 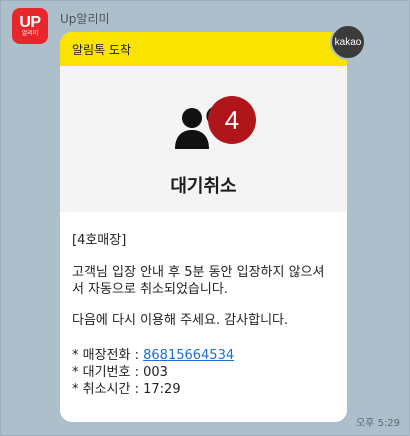 I want to click on app-icon-sub-text: 알리미, so click(x=30, y=33).